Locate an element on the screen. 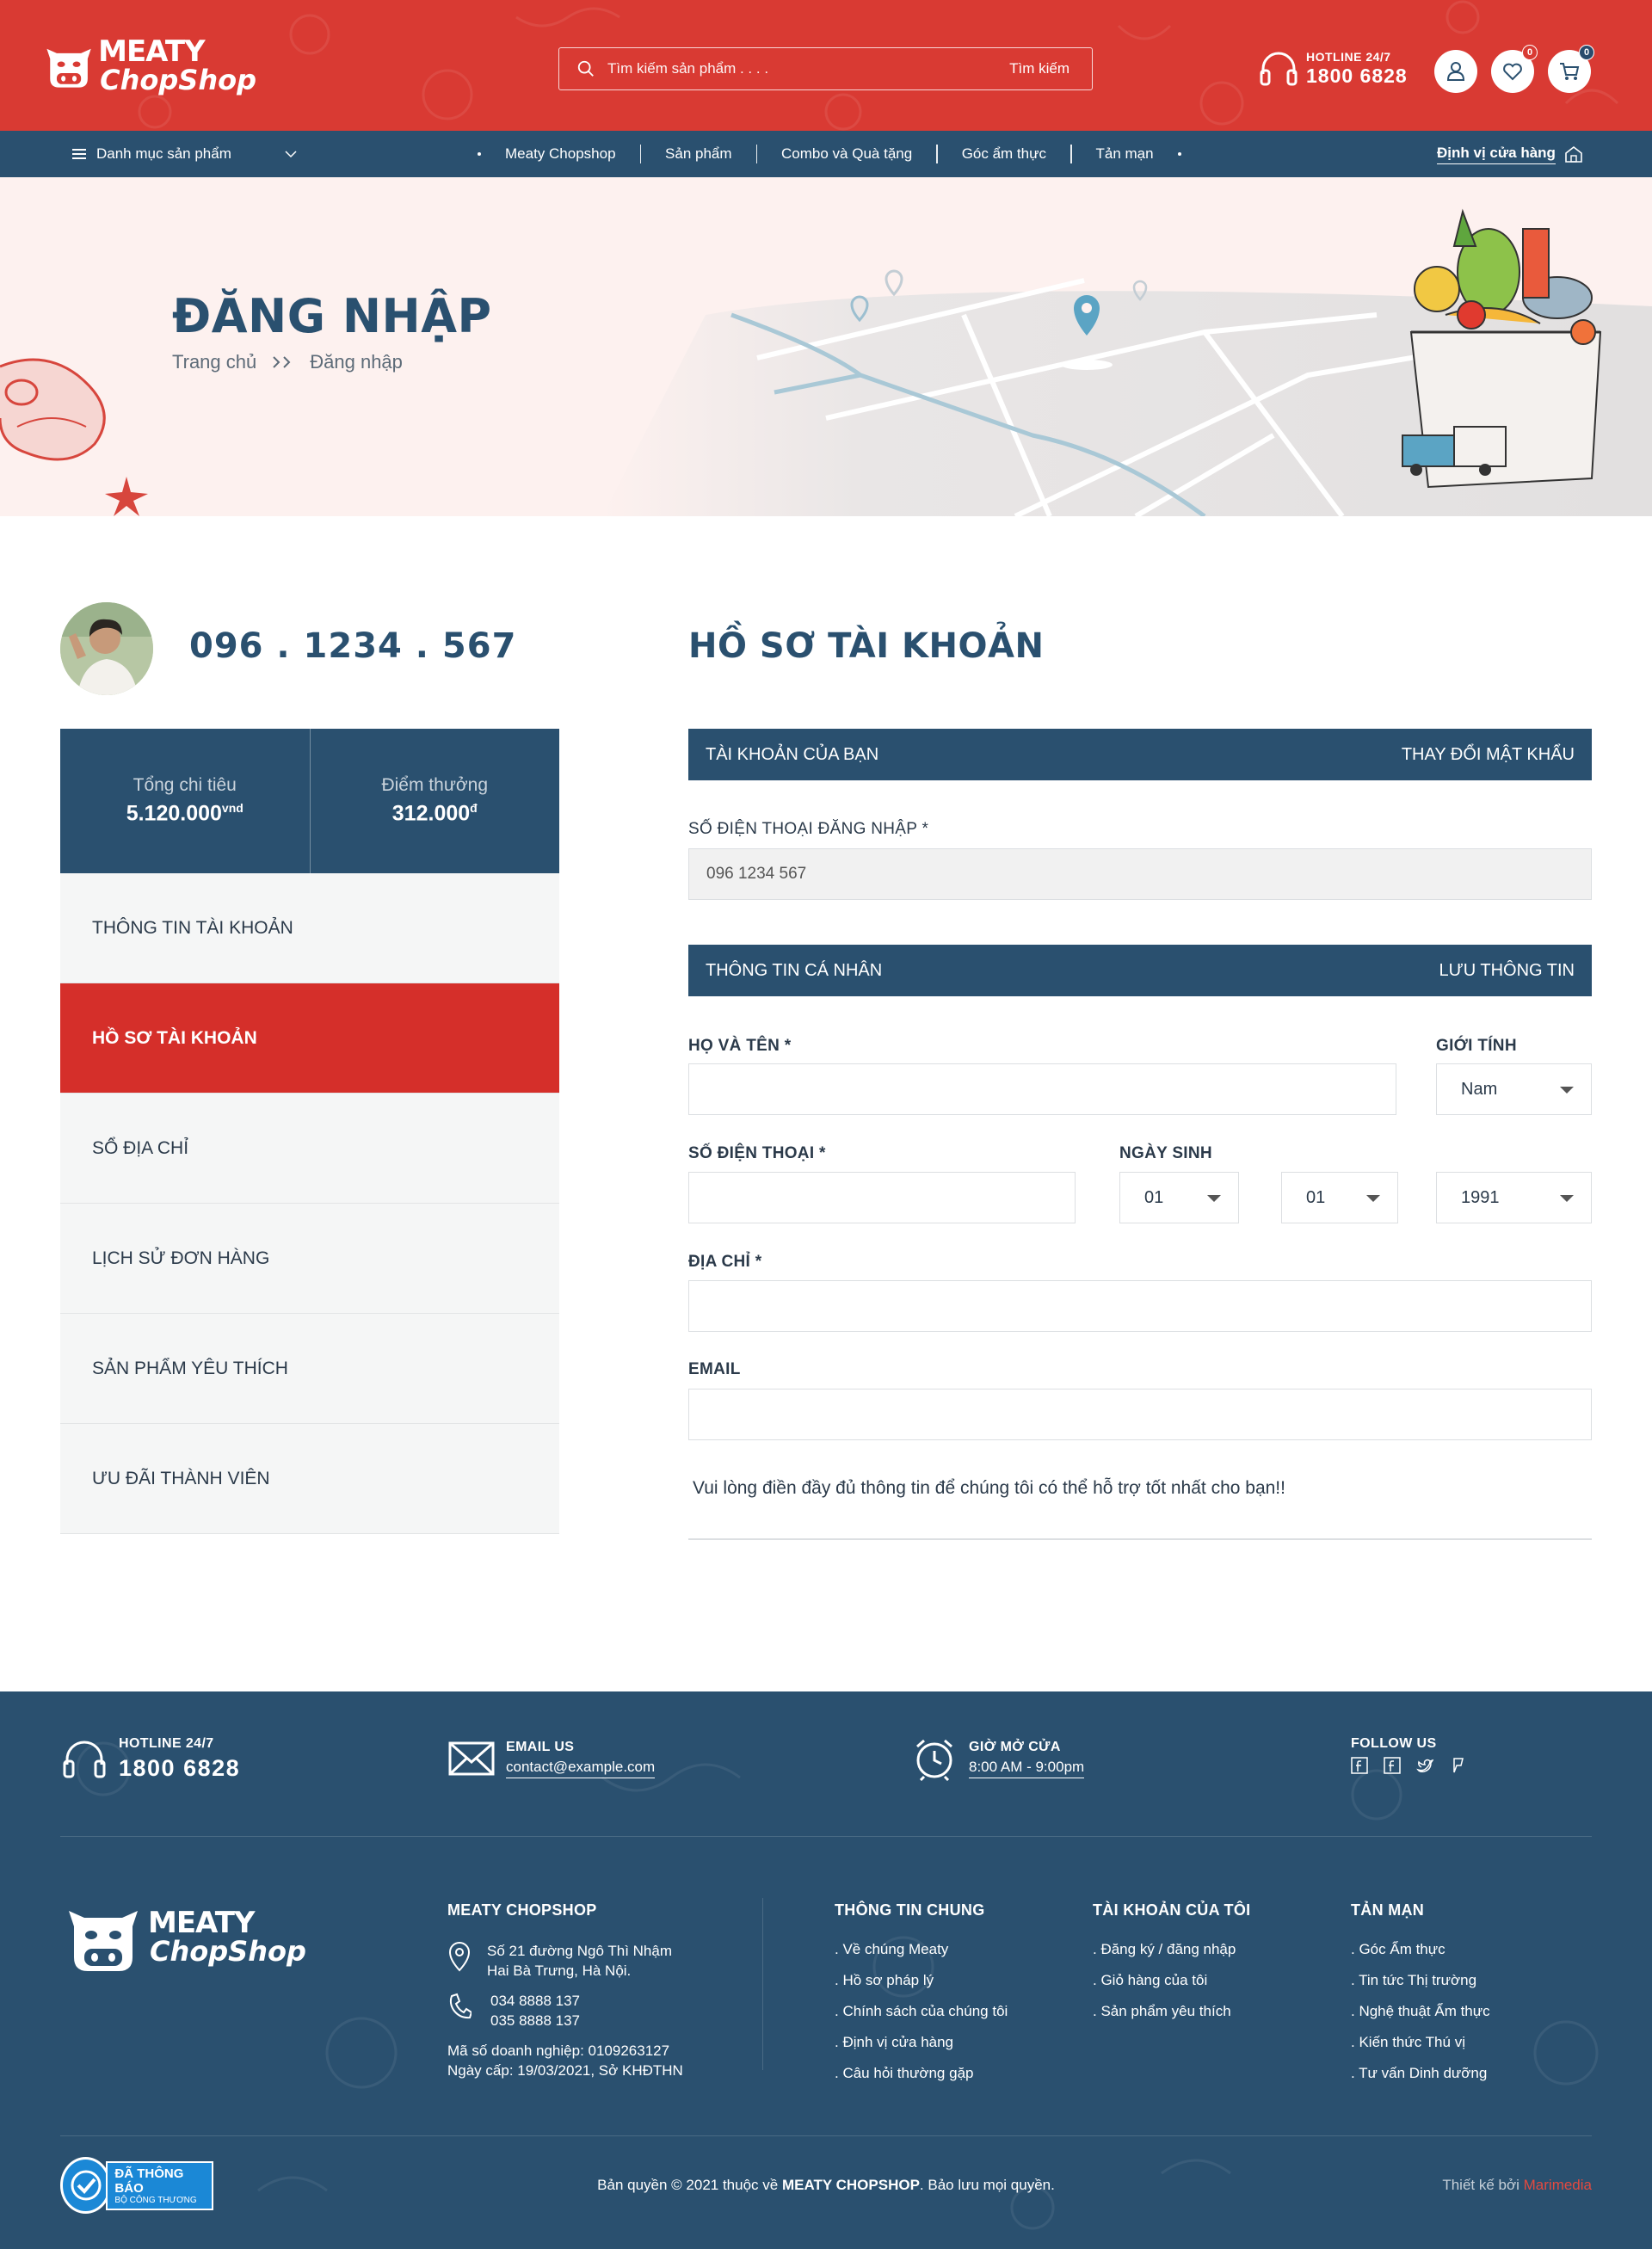  gender-label: GIỚI TÍNH is located at coordinates (1476, 1046).